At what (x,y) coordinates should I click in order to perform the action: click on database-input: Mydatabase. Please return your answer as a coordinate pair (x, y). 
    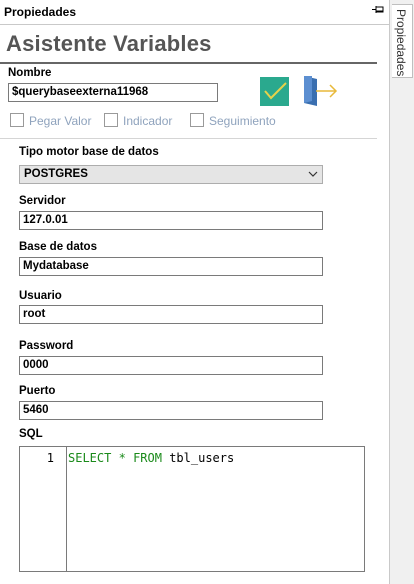
    Looking at the image, I should click on (171, 266).